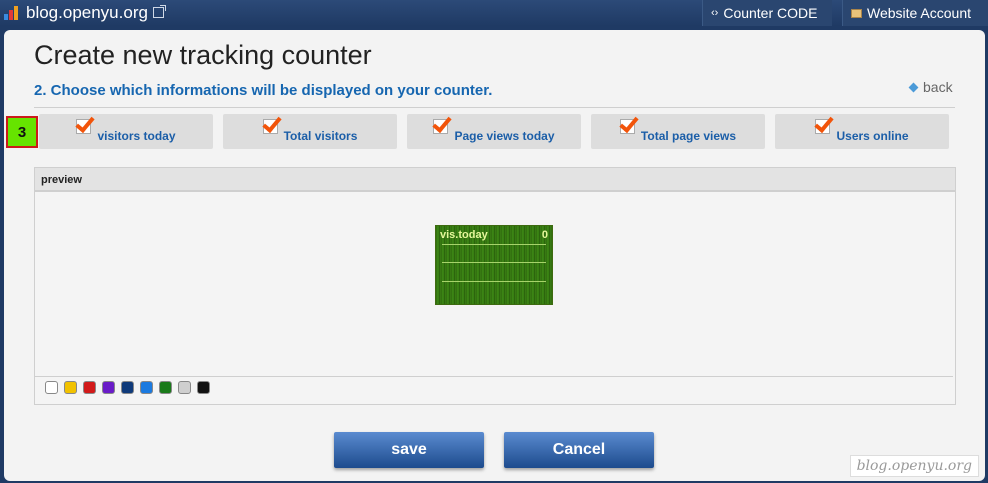 The height and width of the screenshot is (483, 988). Describe the element at coordinates (203, 55) in the screenshot. I see `page-title: Create new tracking counter` at that location.